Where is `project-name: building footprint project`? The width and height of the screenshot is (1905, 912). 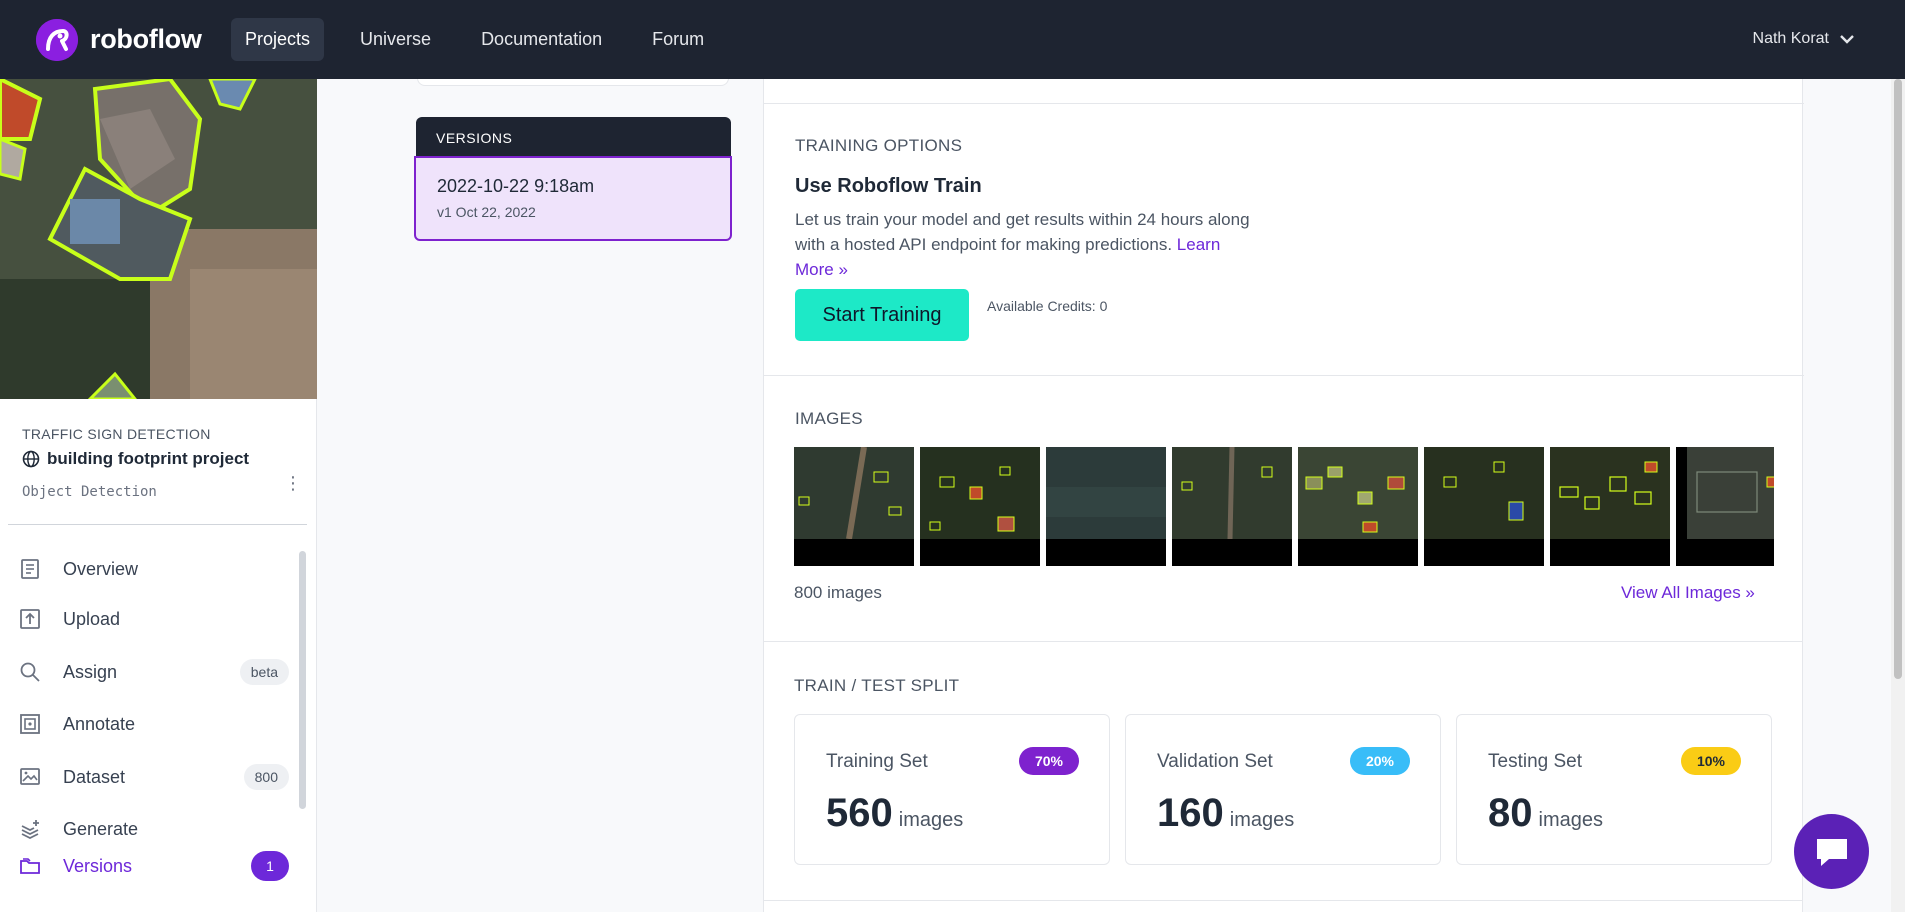 project-name: building footprint project is located at coordinates (135, 459).